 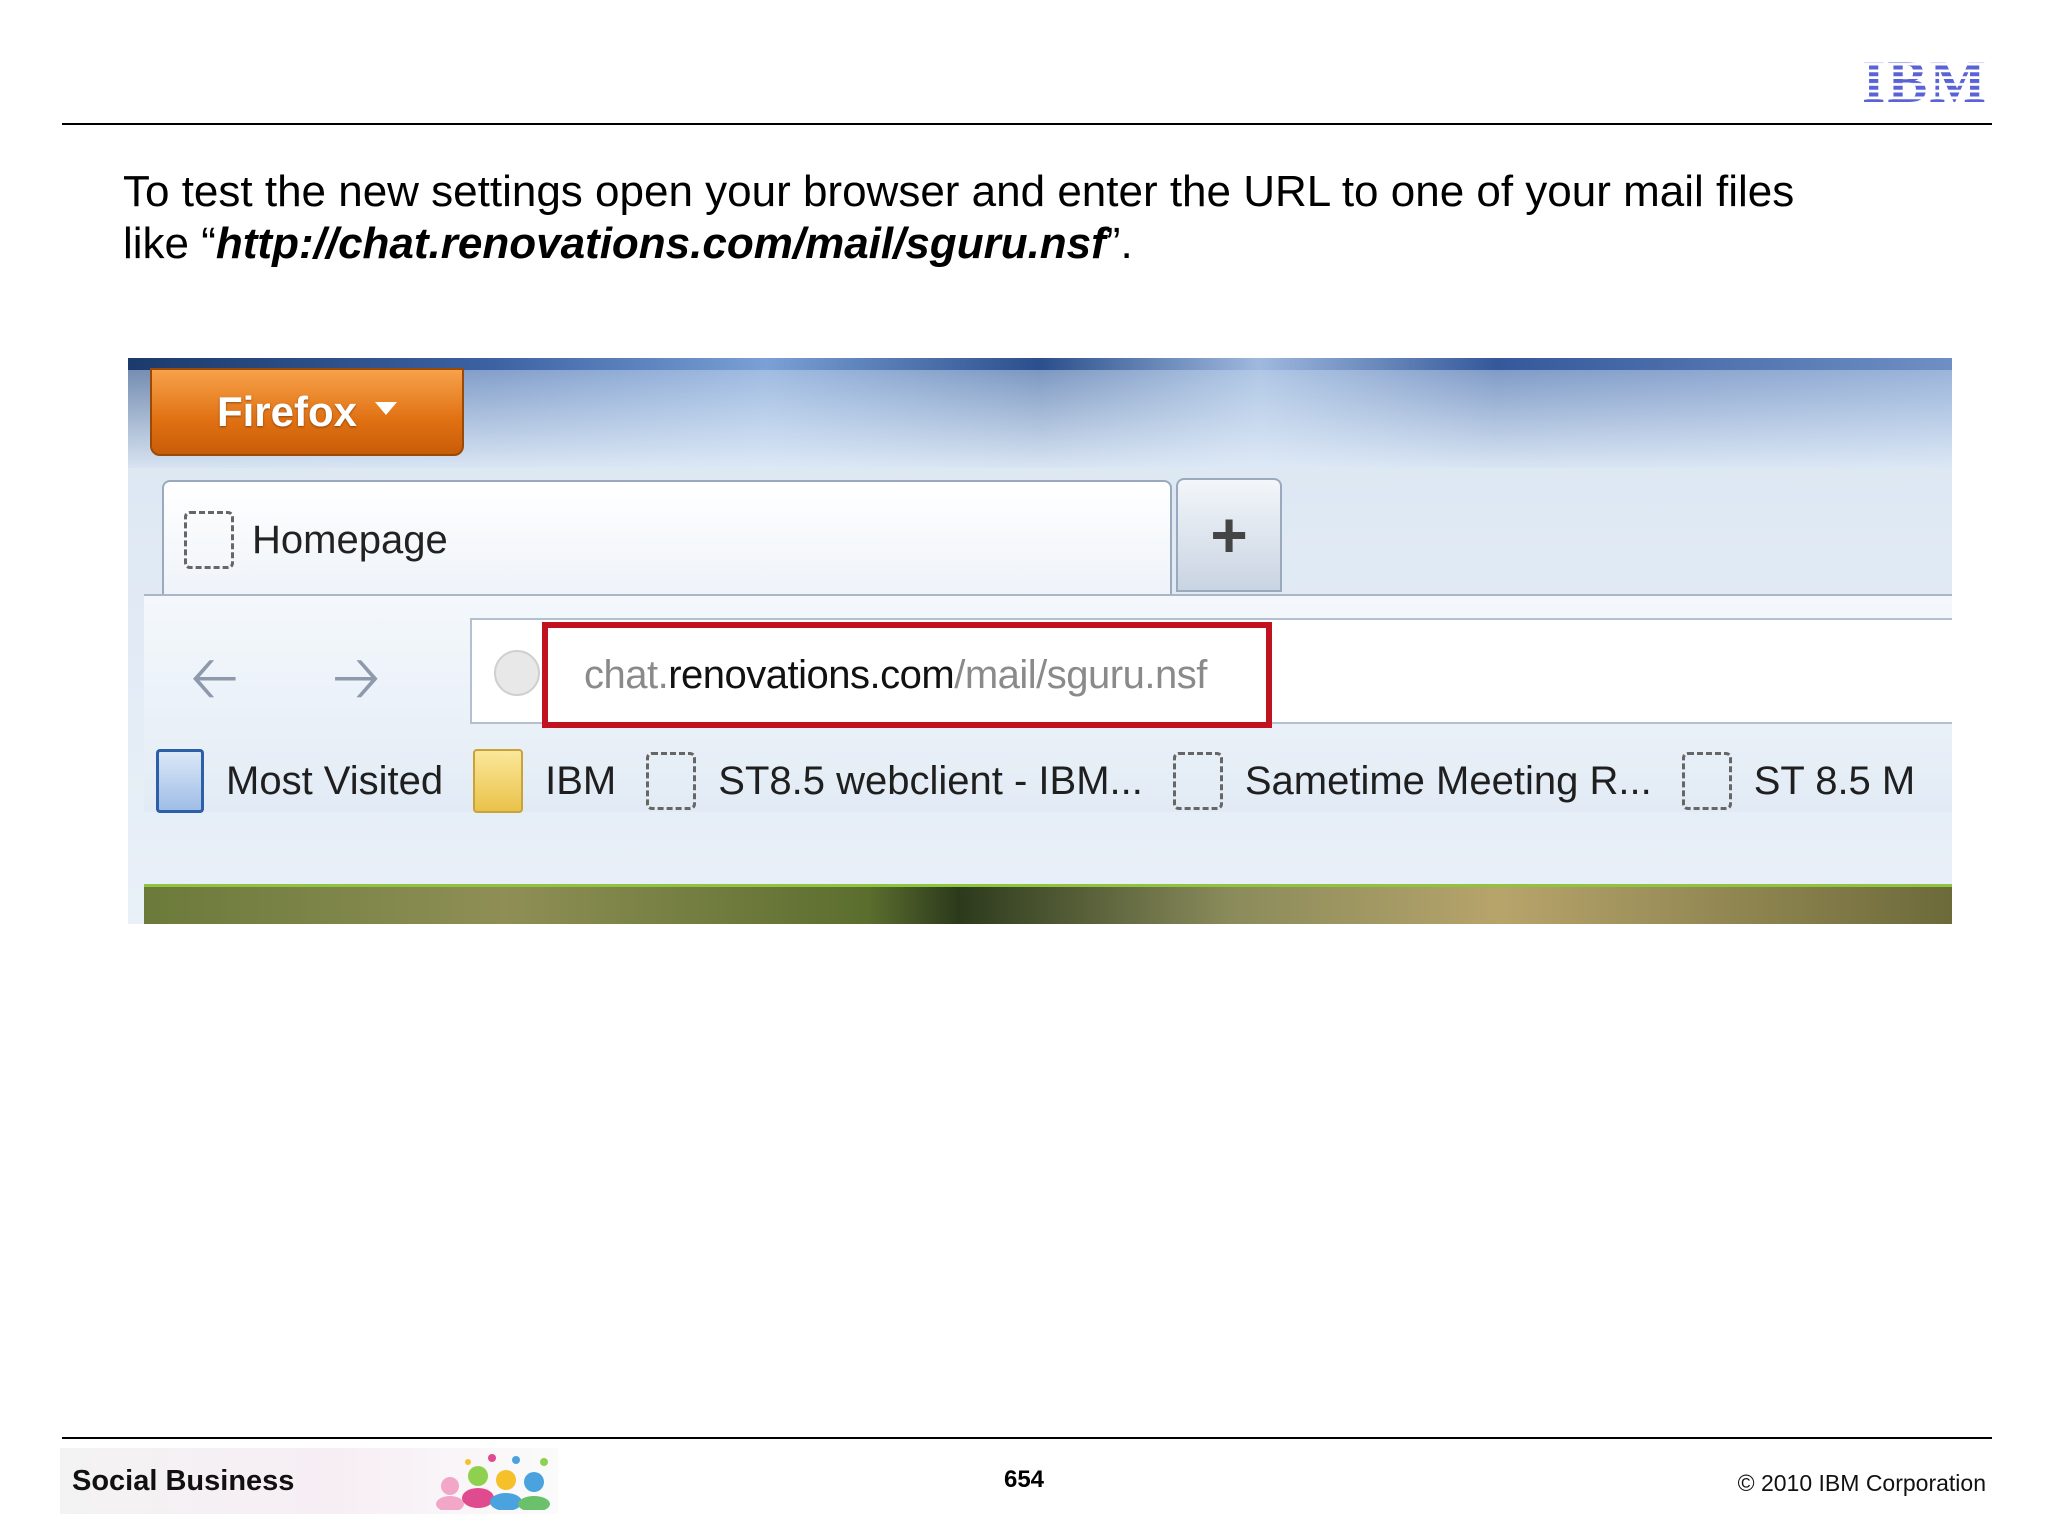 I want to click on url-bar: chat. renovations.com/mail/sguru.nsf, so click(x=1211, y=673).